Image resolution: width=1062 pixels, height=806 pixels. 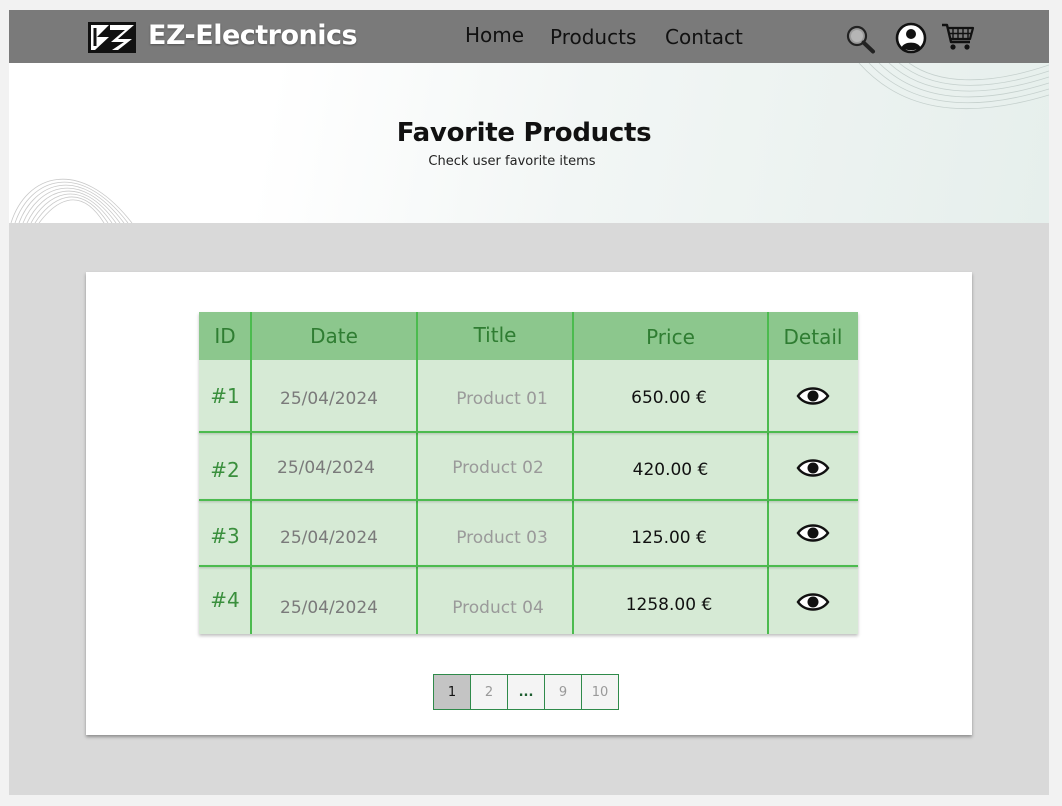 I want to click on brand-logo-icon, so click(x=112, y=37).